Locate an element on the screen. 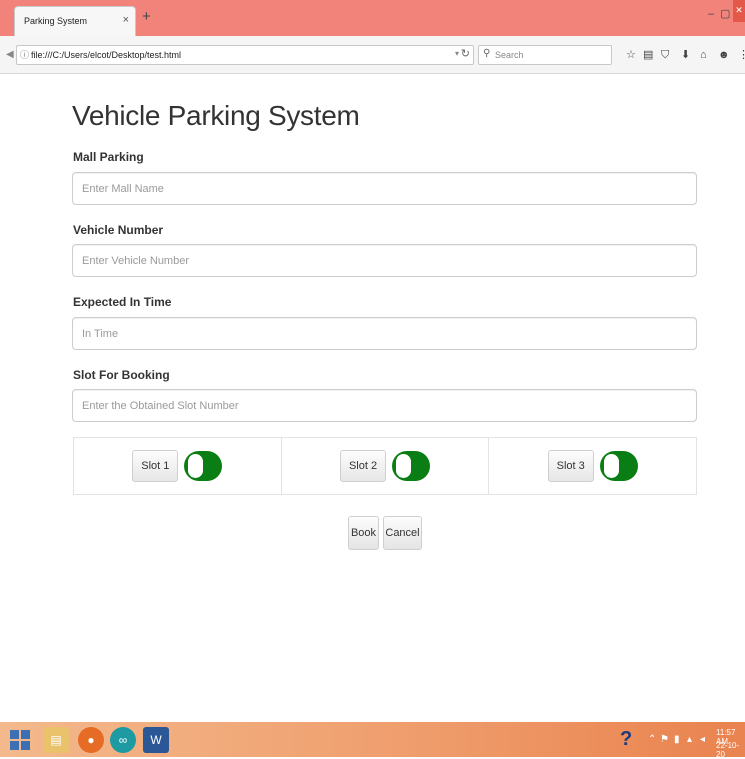 This screenshot has height=759, width=745. bookmark-star-icon: ☆ is located at coordinates (631, 55).